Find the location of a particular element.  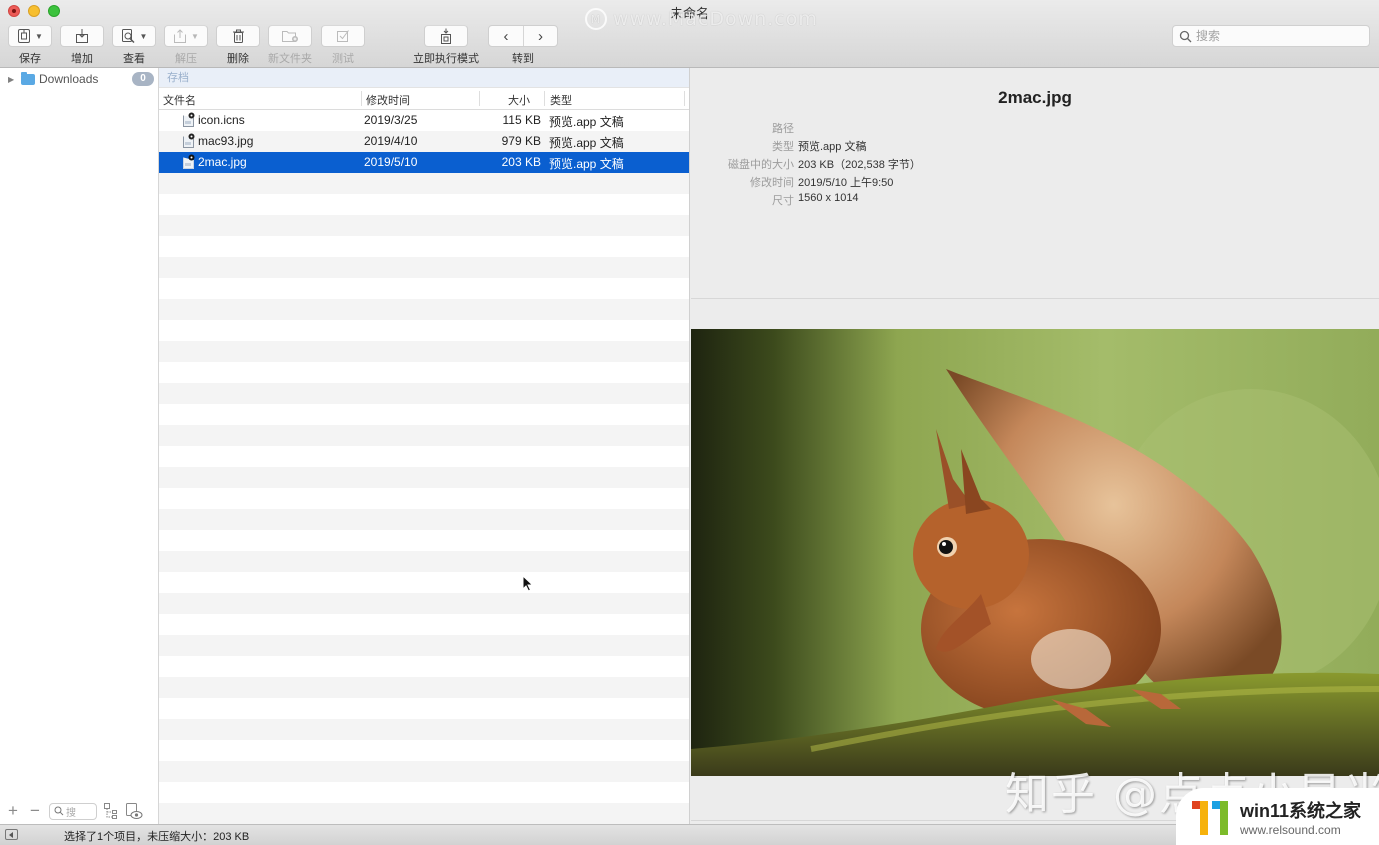

disclosure-triangle-icon: ▶ is located at coordinates (12, 79).